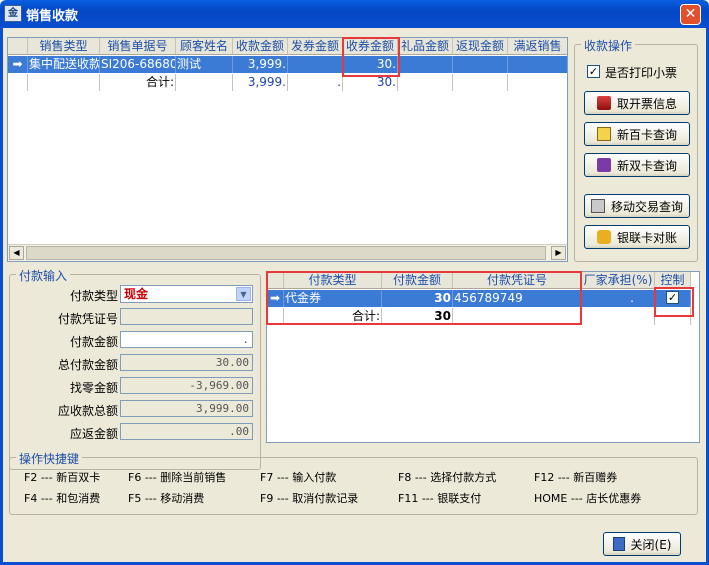 This screenshot has width=709, height=565. I want to click on shortcut-f4: F4 --- 和包消费, so click(62, 498).